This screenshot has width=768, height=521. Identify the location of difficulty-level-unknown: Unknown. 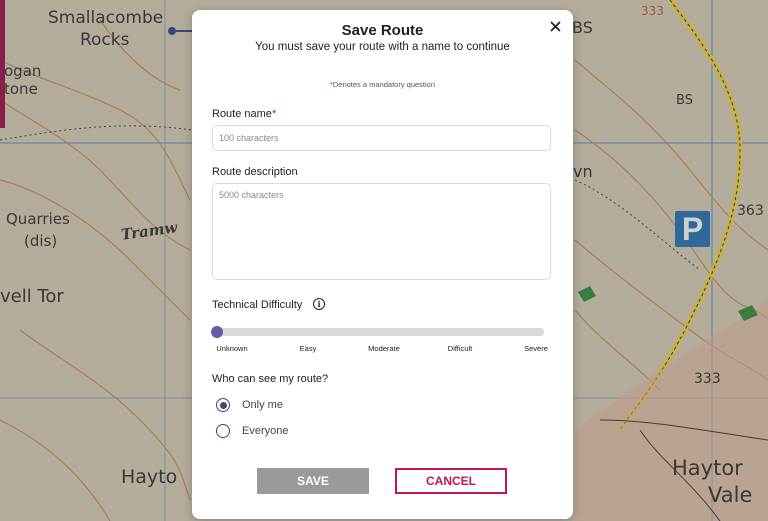
(231, 348).